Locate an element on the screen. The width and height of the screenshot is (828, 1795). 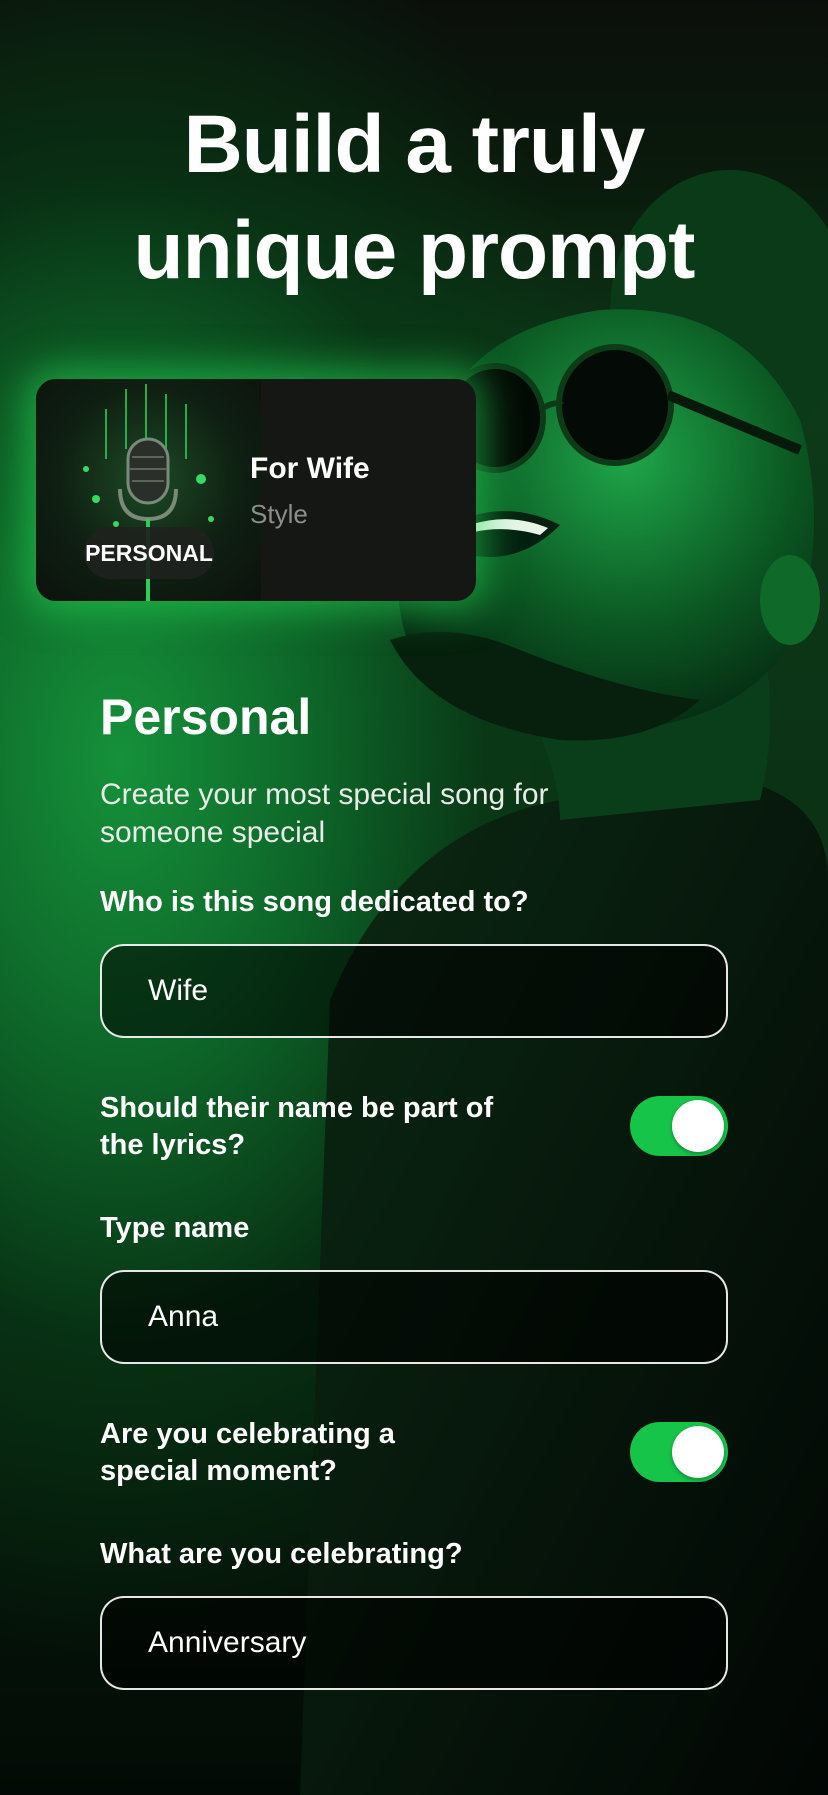
type-name-label: Type name is located at coordinates (175, 1228).